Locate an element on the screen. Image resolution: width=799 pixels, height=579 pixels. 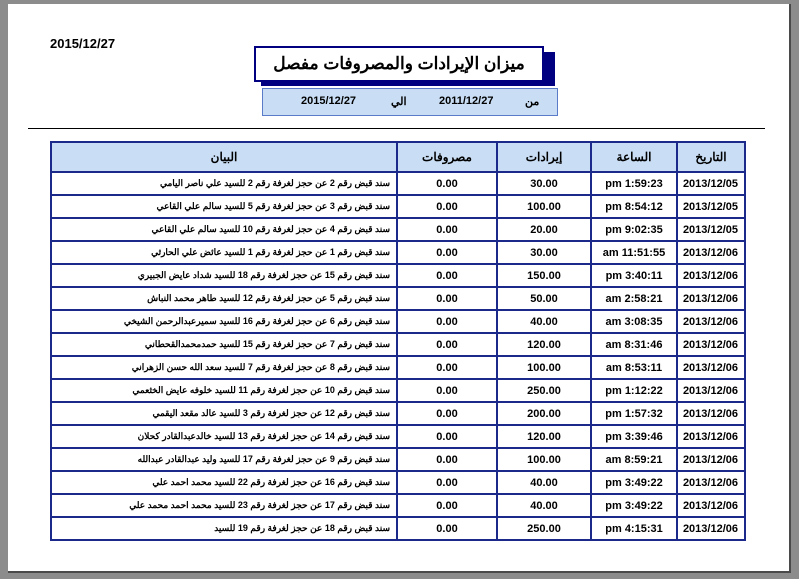
cell-time: 1:12:22 pm is located at coordinates (634, 390).